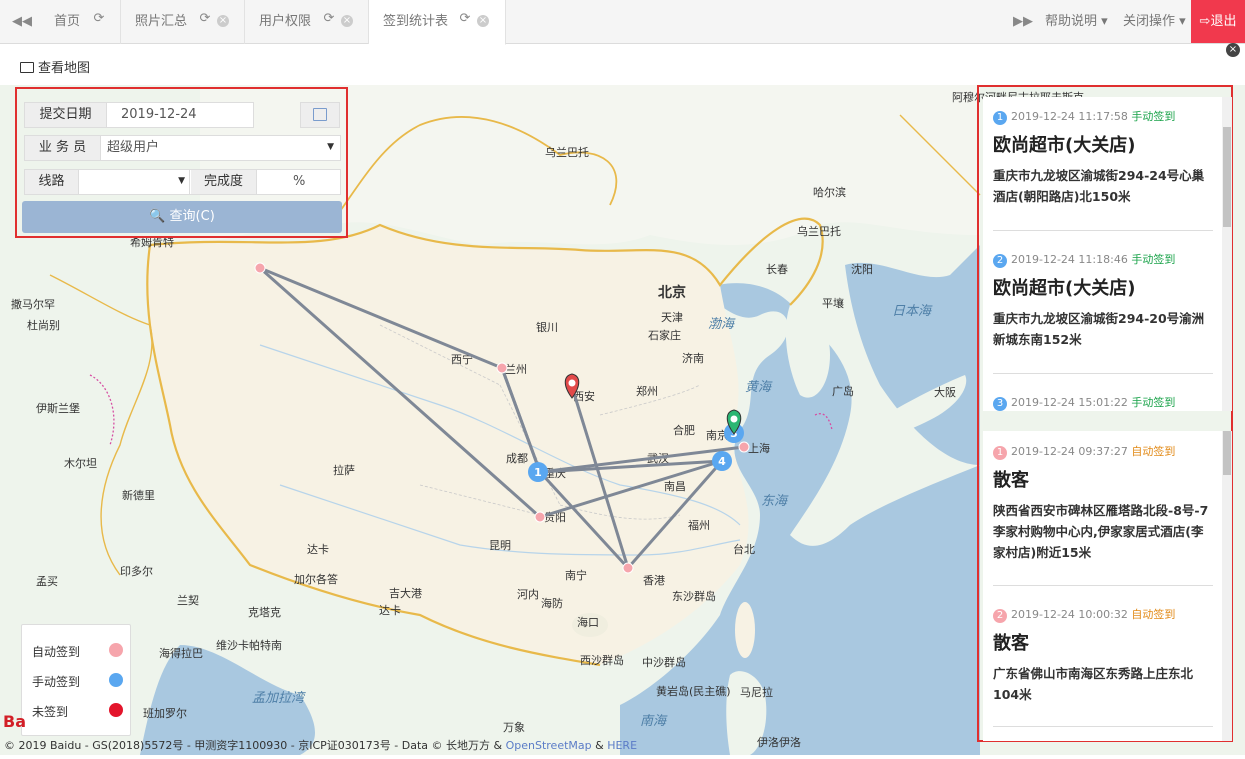  I want to click on map-legend: 自动签到 手动签到 未签到, so click(76, 680).